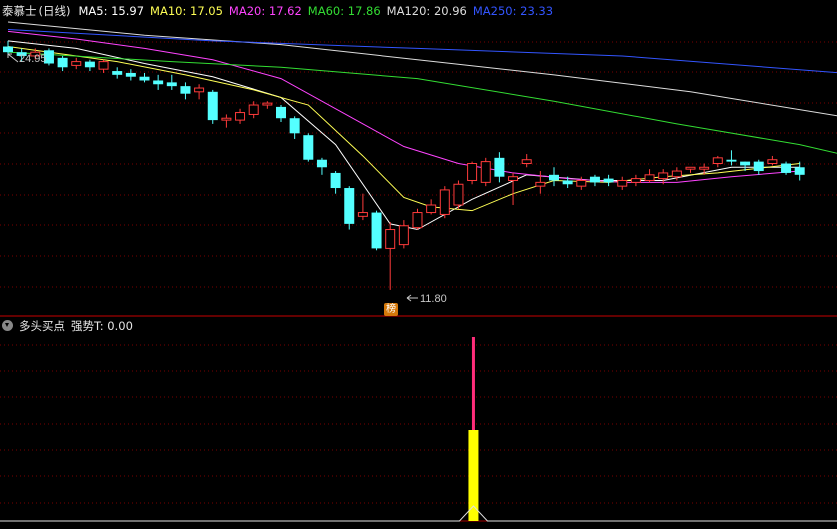 This screenshot has height=529, width=837. I want to click on low-marker: 11.80, so click(426, 299).